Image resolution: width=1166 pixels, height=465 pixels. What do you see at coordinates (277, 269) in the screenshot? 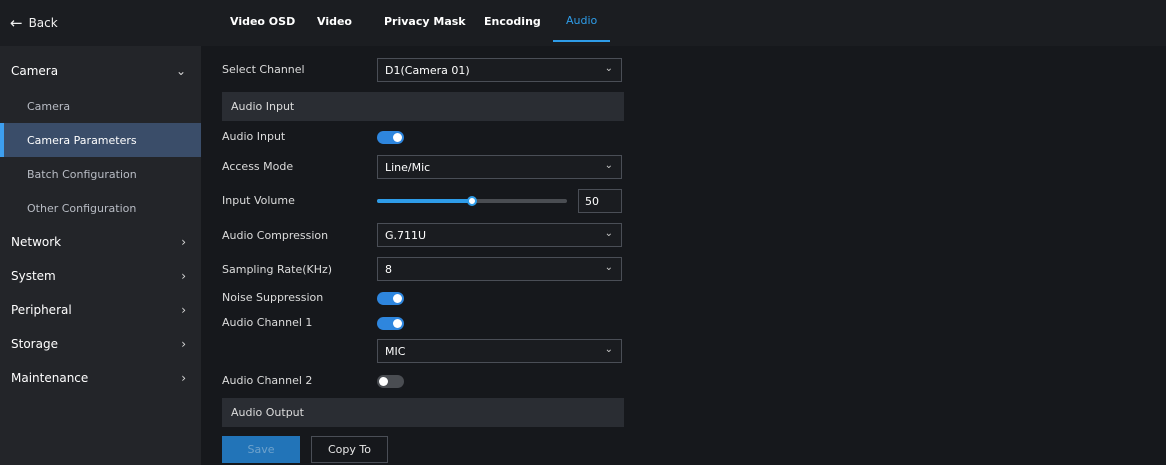
I see `sampling-rate-label: Sampling Rate(KHz)` at bounding box center [277, 269].